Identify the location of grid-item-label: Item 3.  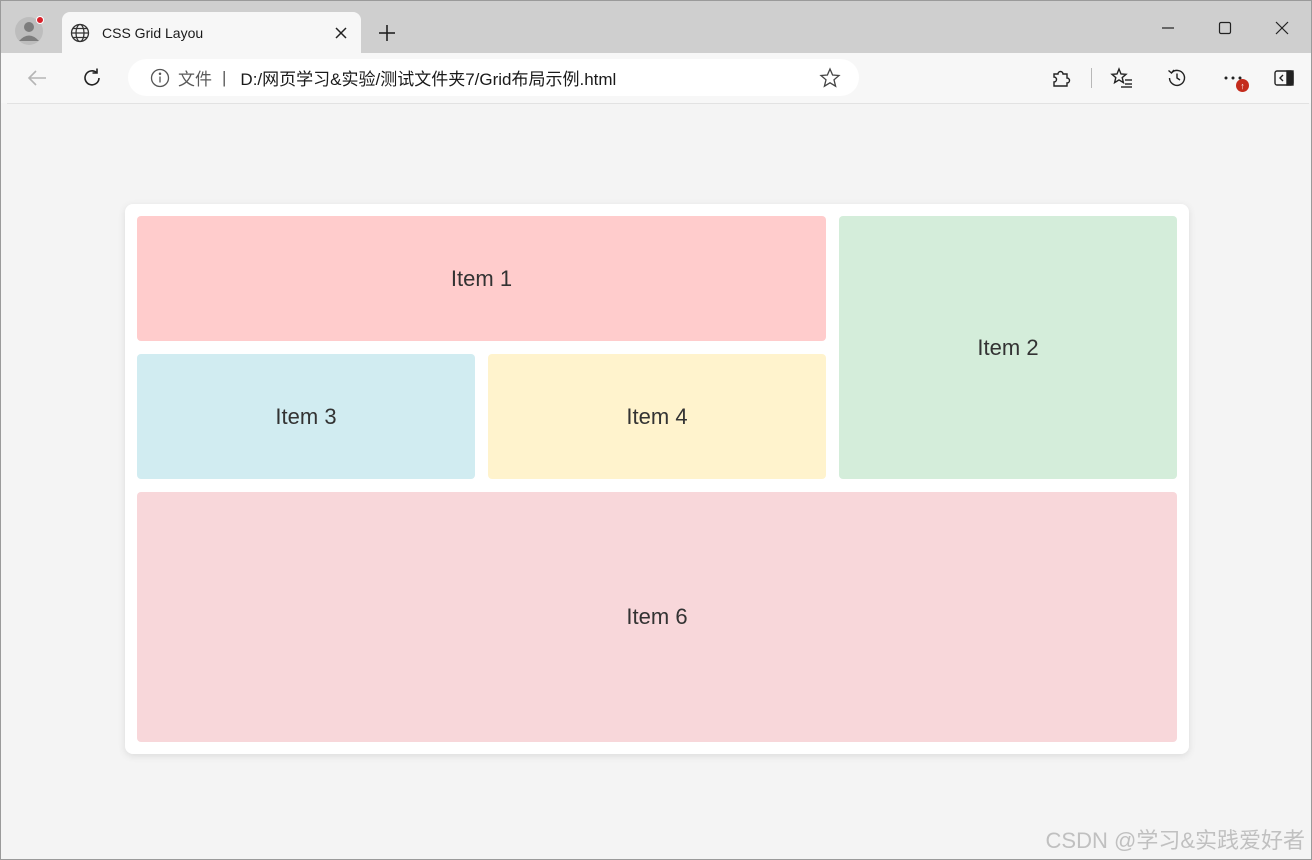
(306, 416).